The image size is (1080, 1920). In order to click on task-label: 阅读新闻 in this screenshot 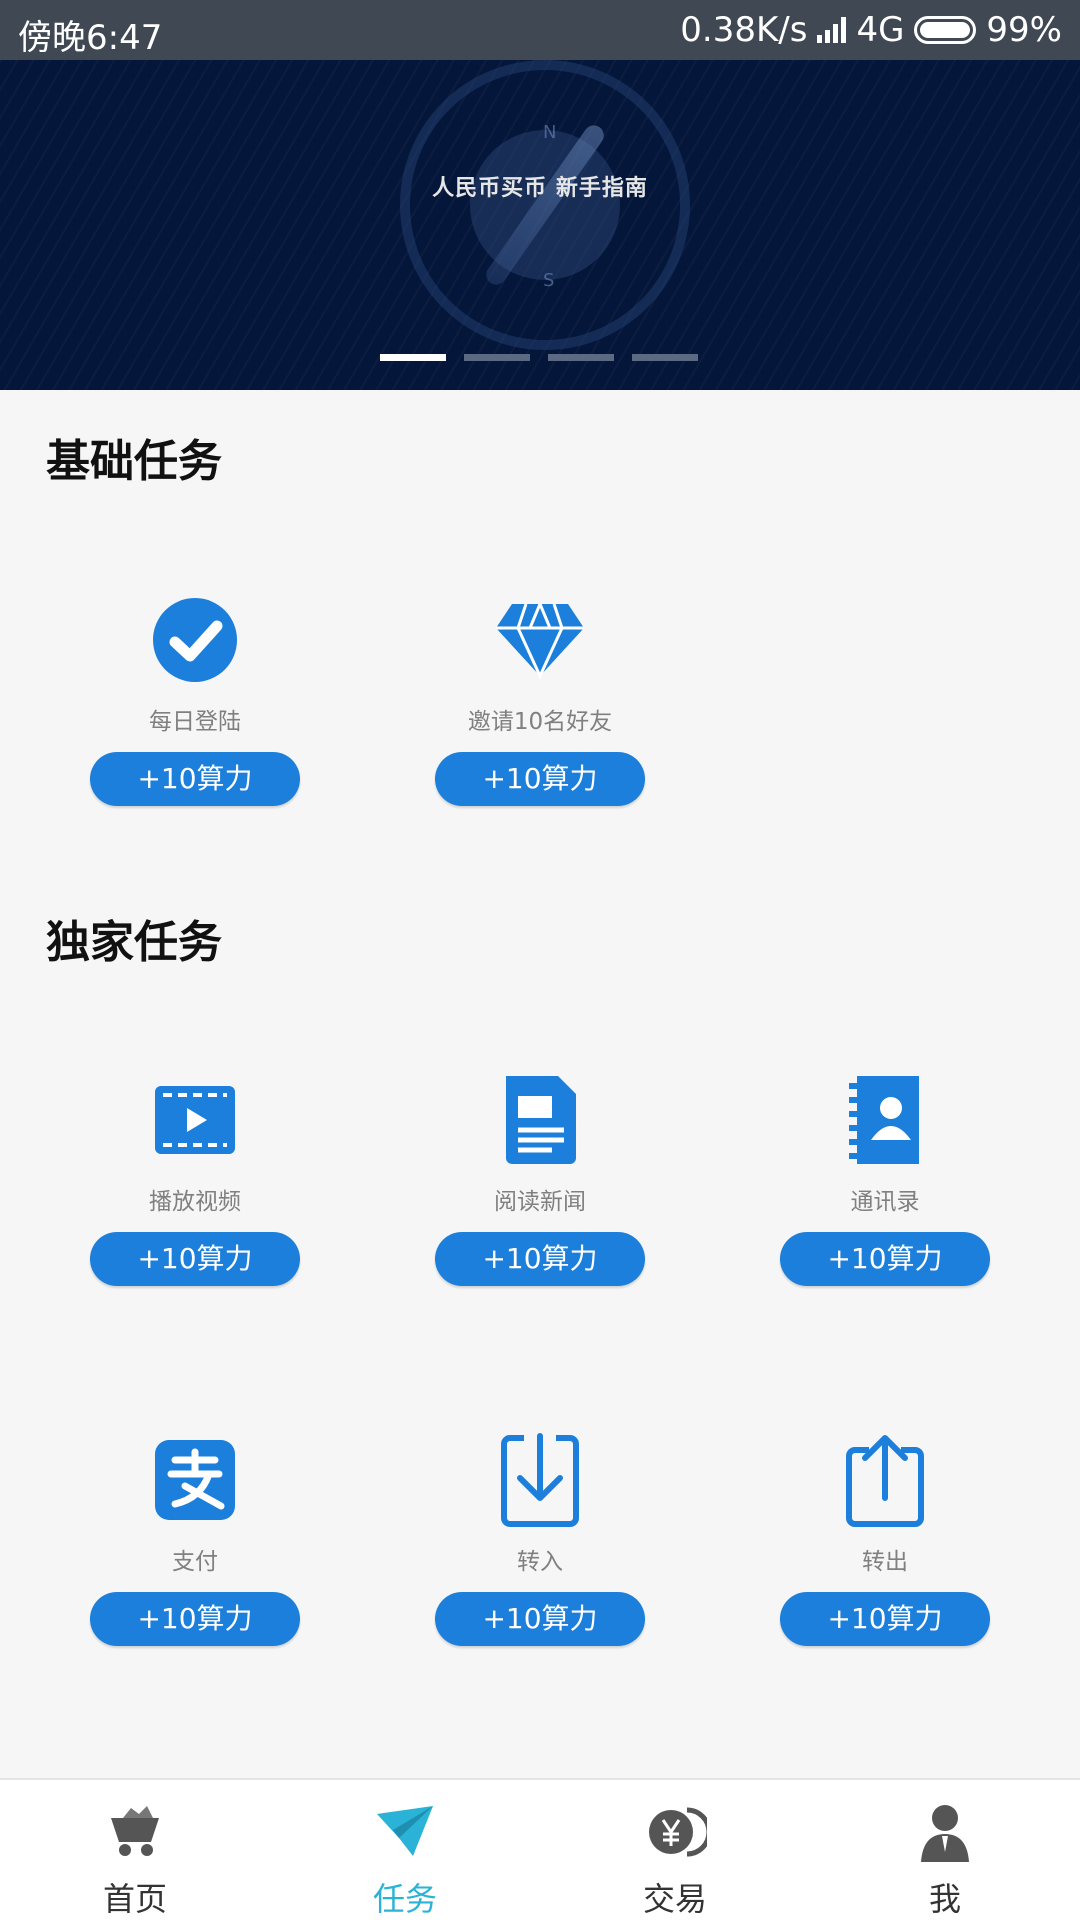, I will do `click(540, 1202)`.